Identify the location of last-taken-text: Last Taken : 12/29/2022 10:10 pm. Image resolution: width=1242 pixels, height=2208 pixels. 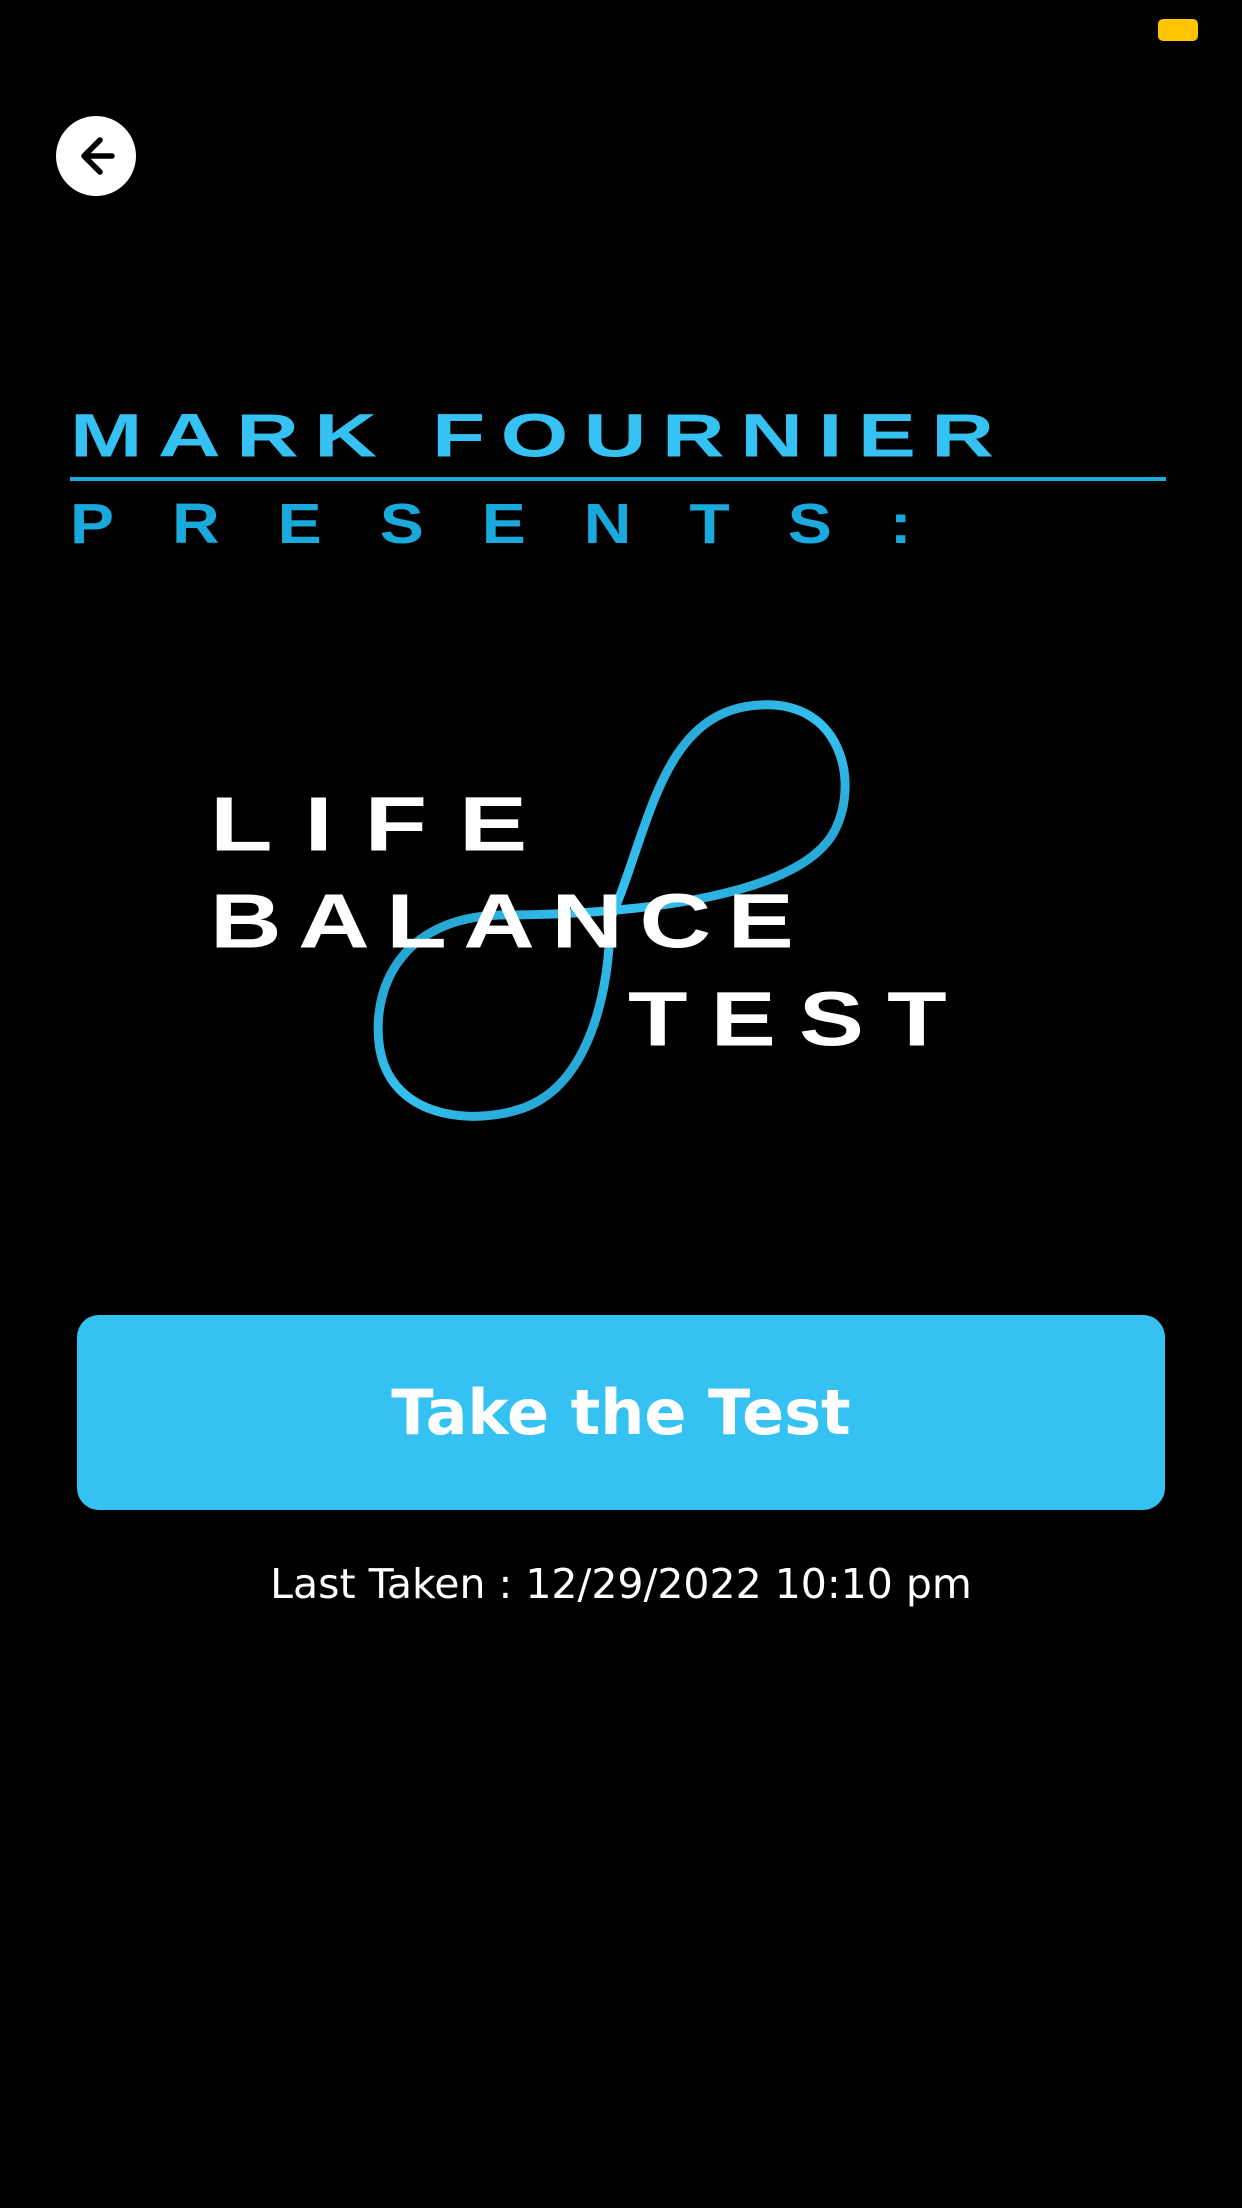
(621, 1584).